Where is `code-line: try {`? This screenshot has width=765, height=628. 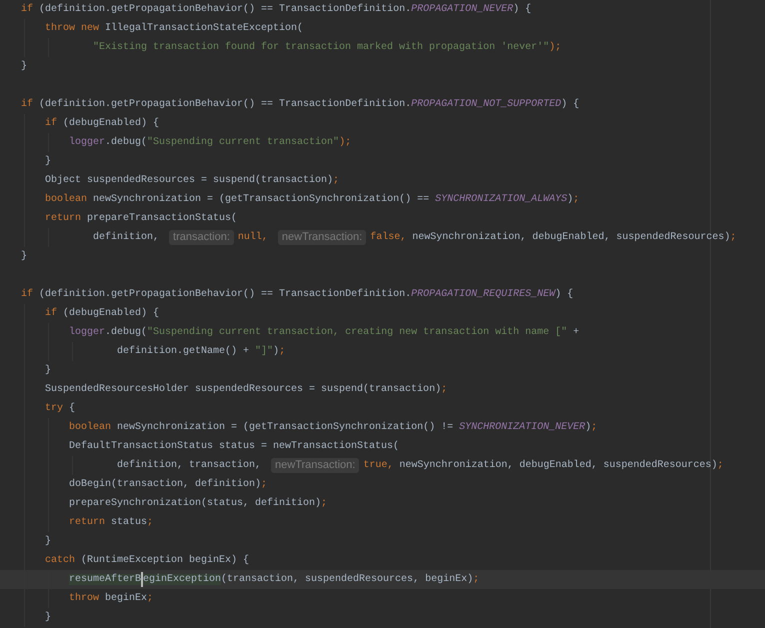 code-line: try { is located at coordinates (60, 409).